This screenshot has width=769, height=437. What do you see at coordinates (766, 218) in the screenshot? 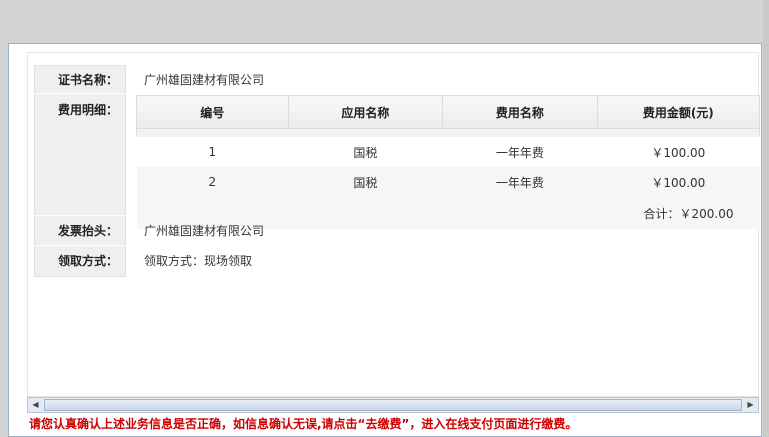
I see `right-edge` at bounding box center [766, 218].